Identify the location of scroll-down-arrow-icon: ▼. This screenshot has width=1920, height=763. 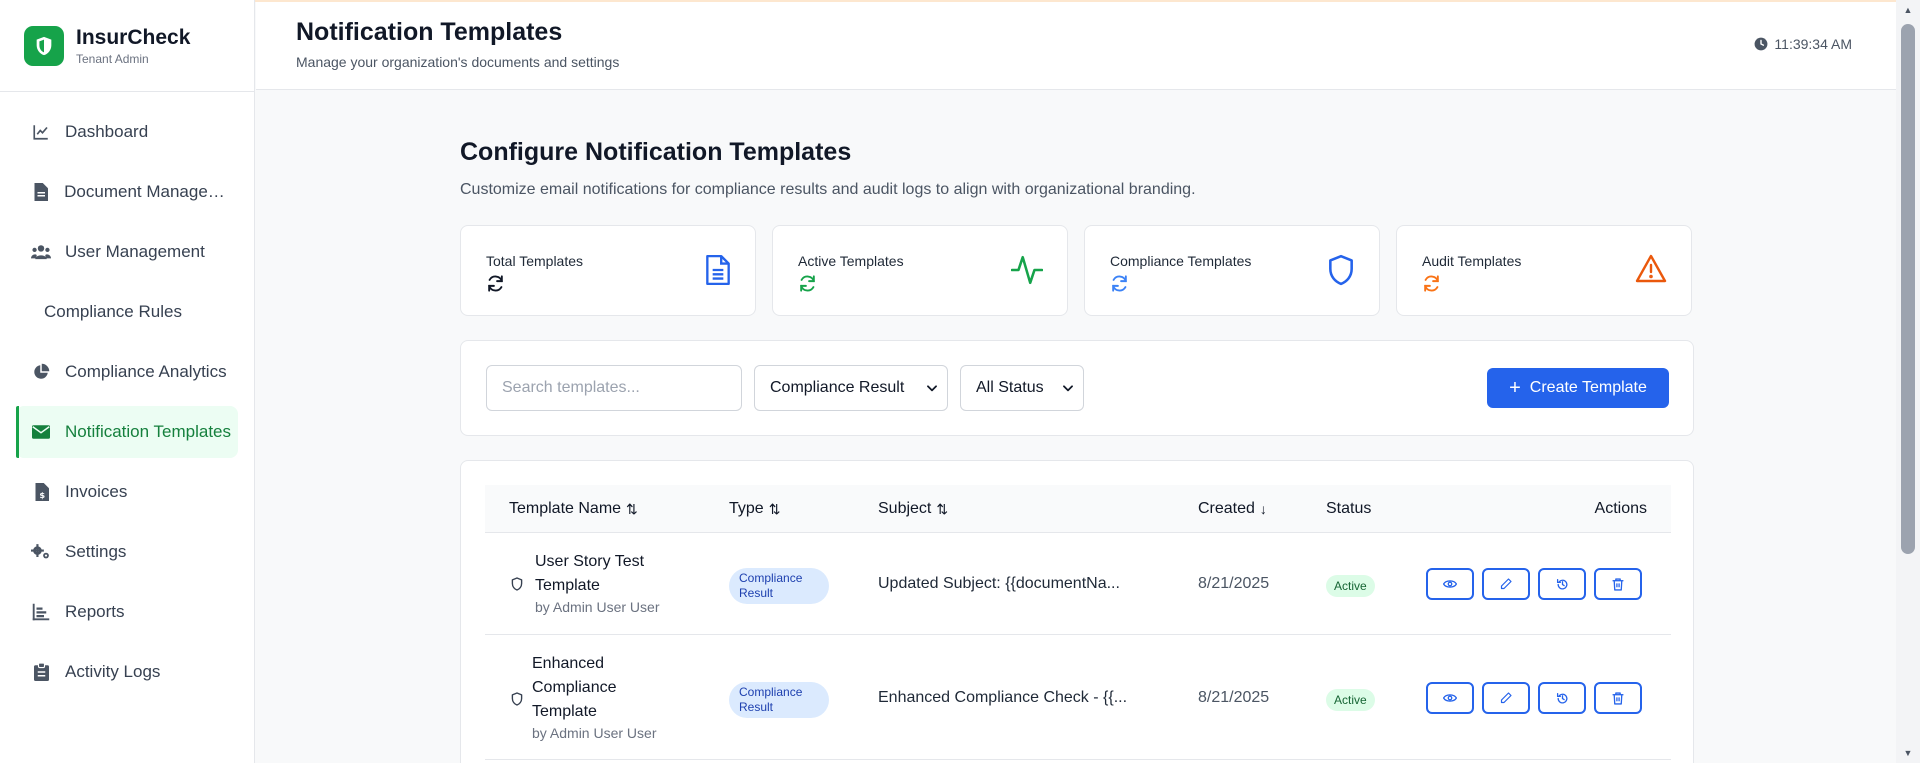
(1908, 753).